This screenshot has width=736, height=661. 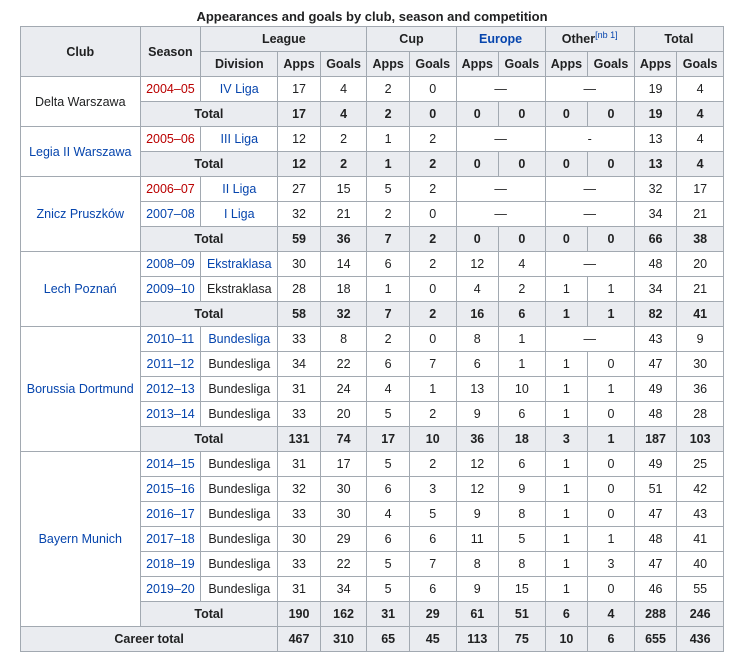 What do you see at coordinates (343, 564) in the screenshot?
I see `stat-cell: 22` at bounding box center [343, 564].